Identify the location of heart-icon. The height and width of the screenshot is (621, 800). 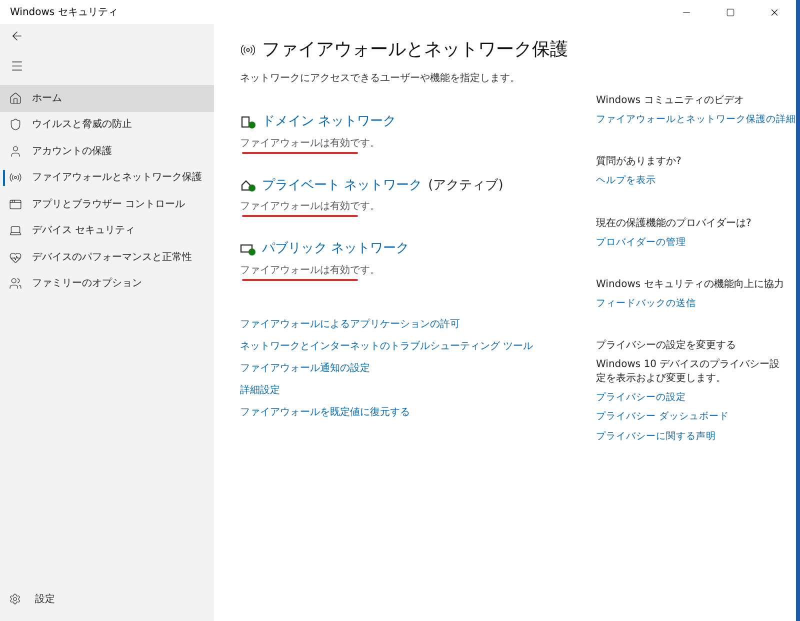
(15, 257).